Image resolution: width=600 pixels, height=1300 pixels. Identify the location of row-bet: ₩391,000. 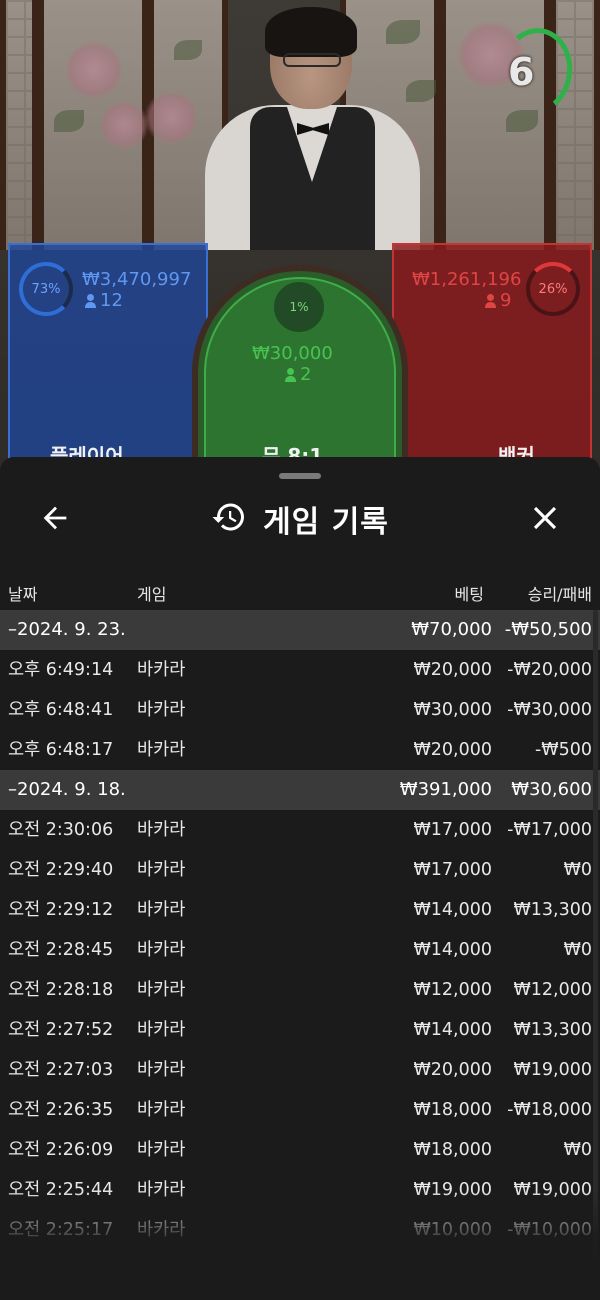
(445, 789).